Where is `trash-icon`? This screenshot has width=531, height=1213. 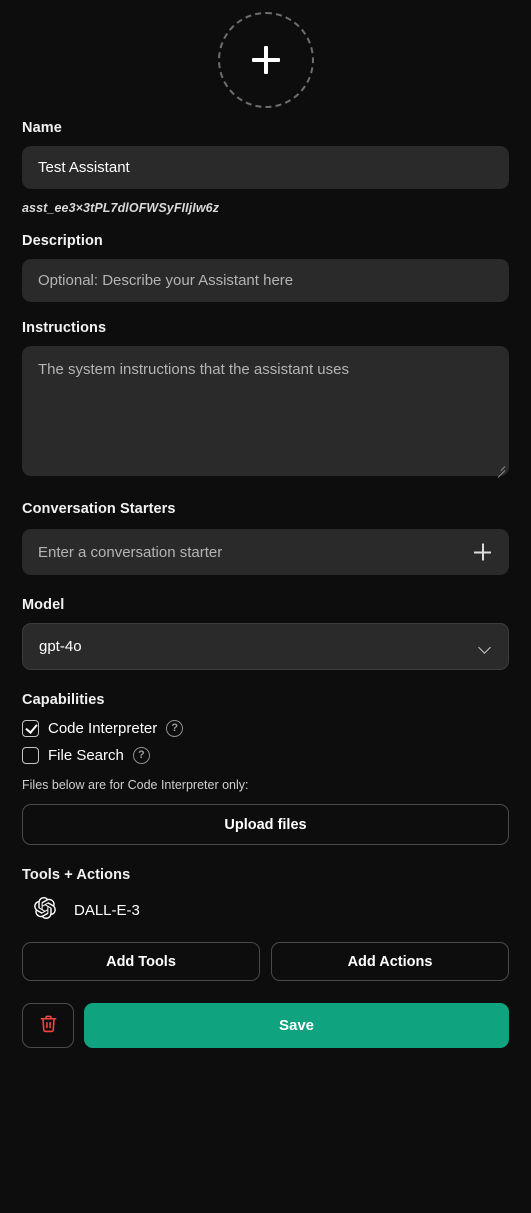 trash-icon is located at coordinates (48, 1026).